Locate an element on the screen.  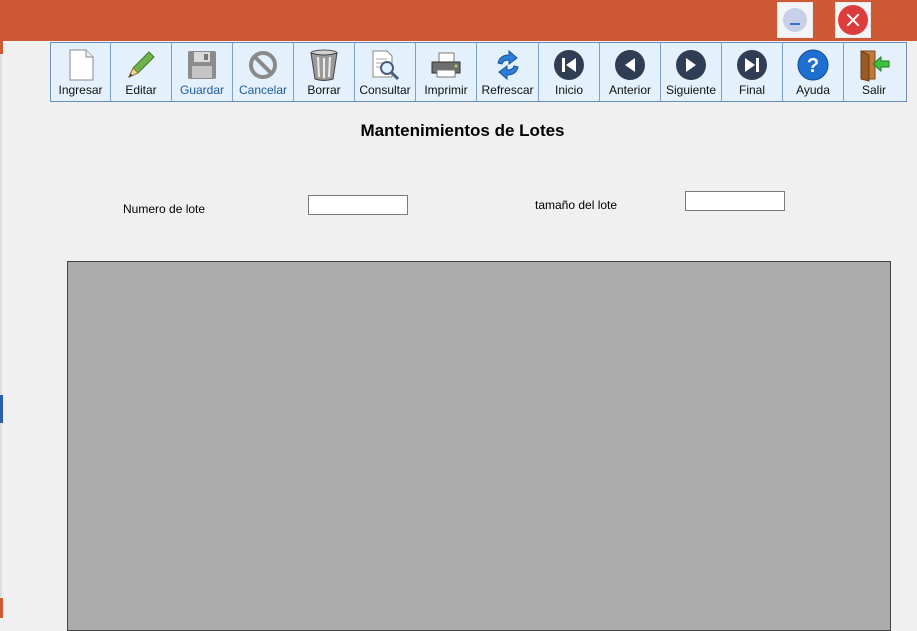
floppy-disk-icon is located at coordinates (202, 65).